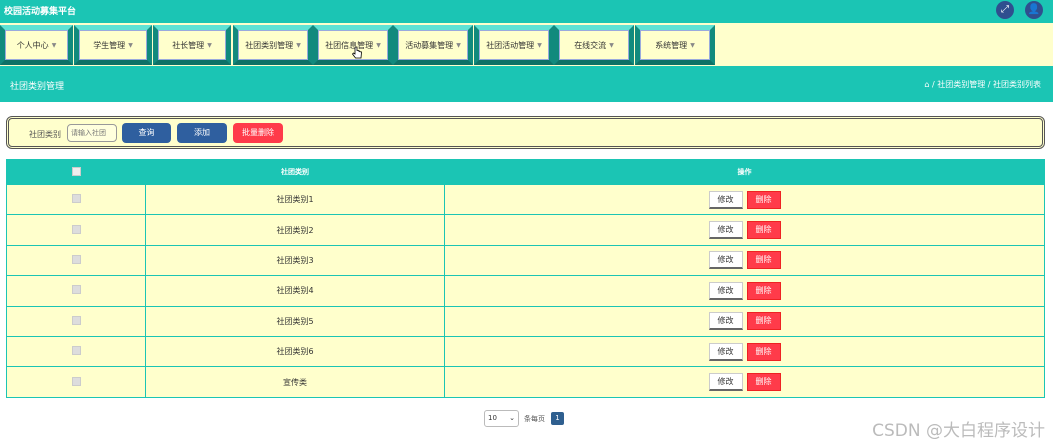 The image size is (1053, 445). Describe the element at coordinates (295, 382) in the screenshot. I see `category-cell: 宣传类` at that location.